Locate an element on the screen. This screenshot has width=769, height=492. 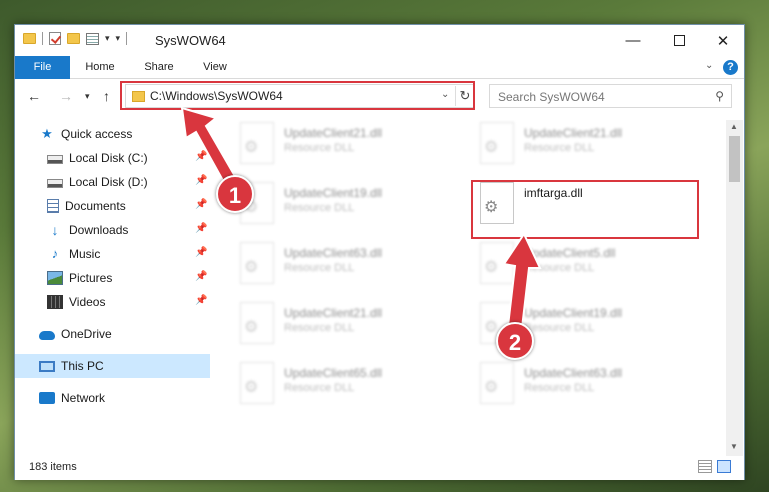
sidebar-item-videos: Videos 📌 is located at coordinates (112, 302).